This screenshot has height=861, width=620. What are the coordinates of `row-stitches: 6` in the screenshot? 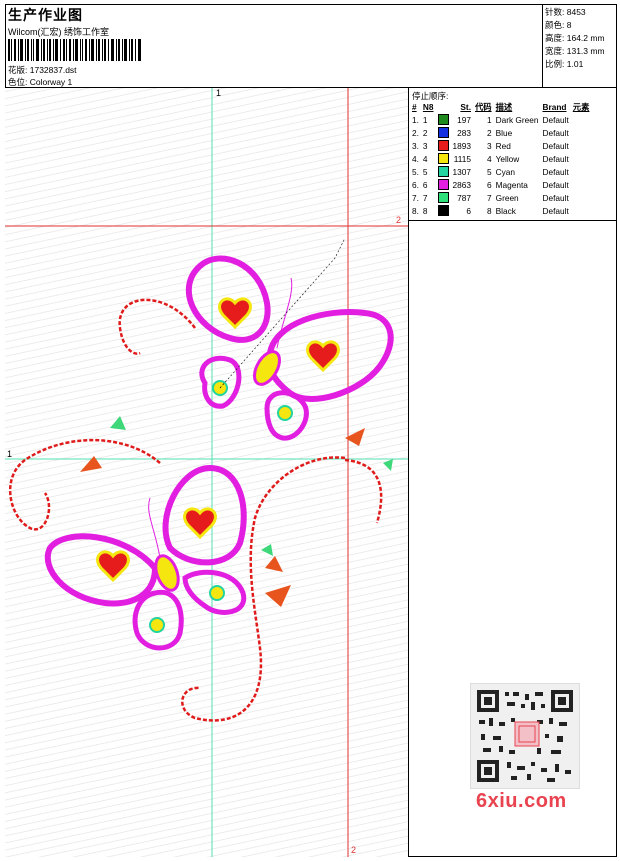 It's located at (468, 210).